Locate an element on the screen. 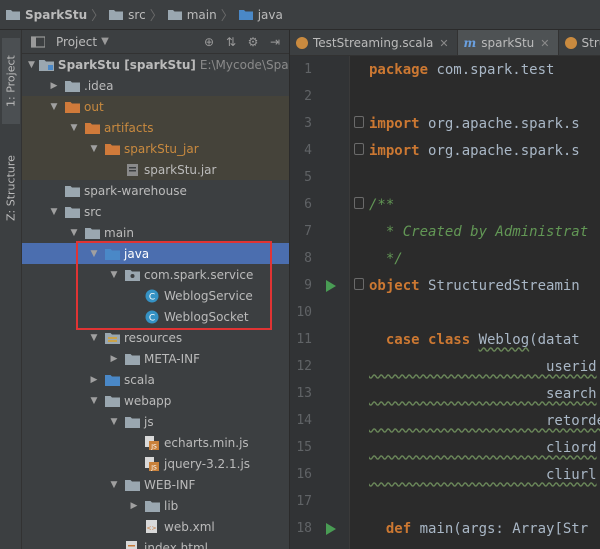 Image resolution: width=600 pixels, height=549 pixels. editor-tab: TestStreaming.scala ✕ is located at coordinates (374, 42).